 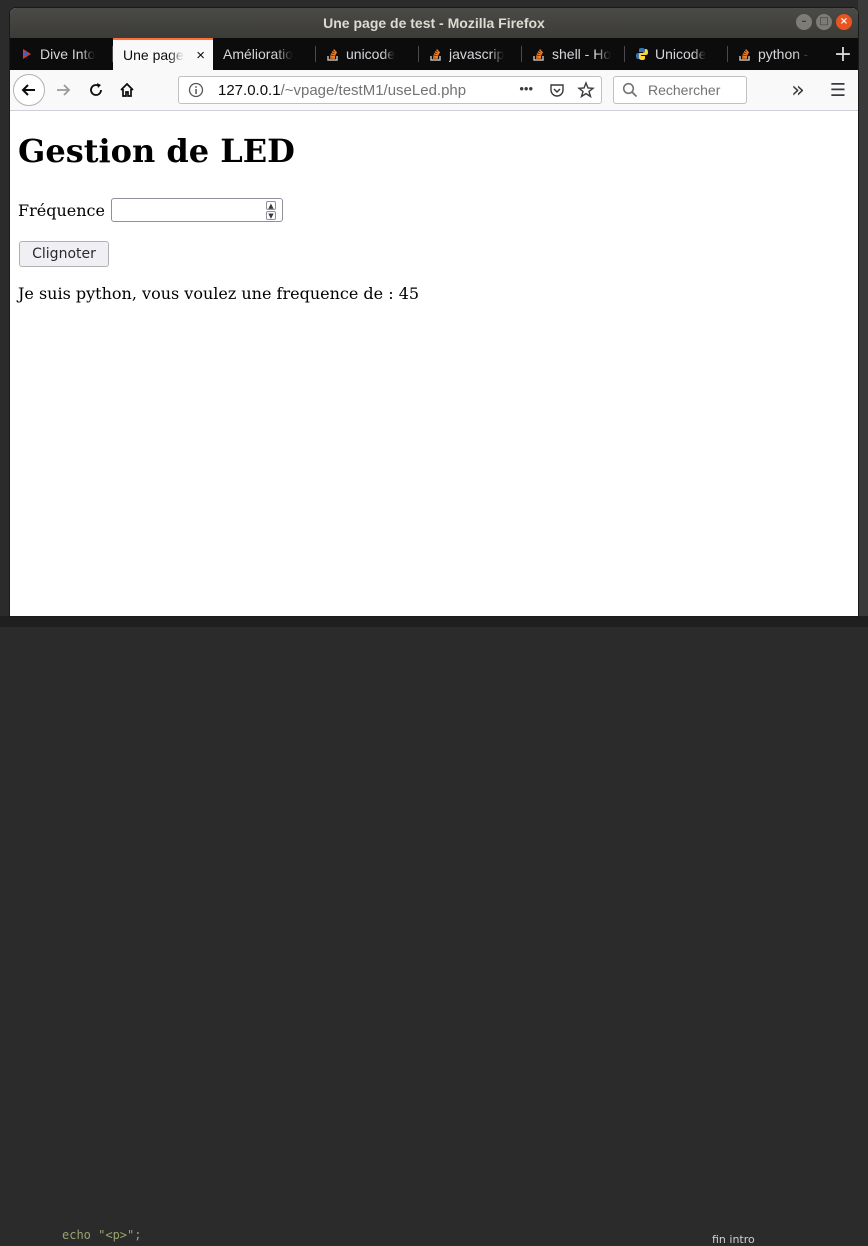 What do you see at coordinates (733, 1239) in the screenshot?
I see `background-label: fin intro` at bounding box center [733, 1239].